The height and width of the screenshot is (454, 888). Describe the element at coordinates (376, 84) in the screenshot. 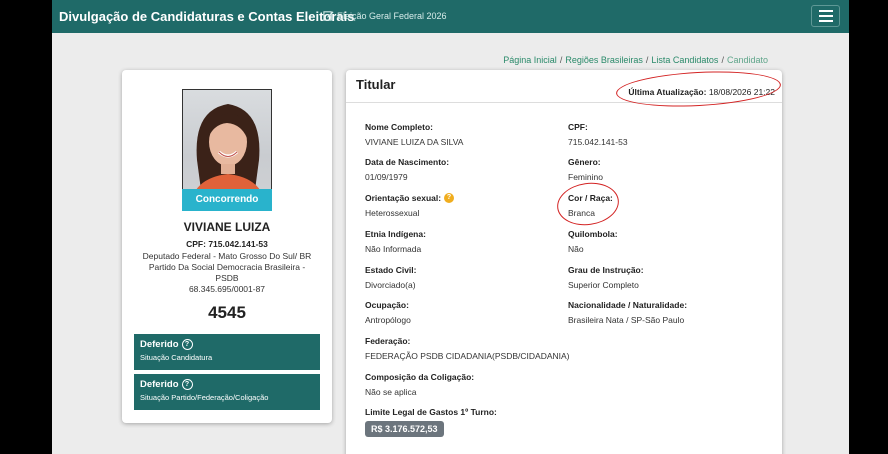

I see `details-title: Titular` at that location.